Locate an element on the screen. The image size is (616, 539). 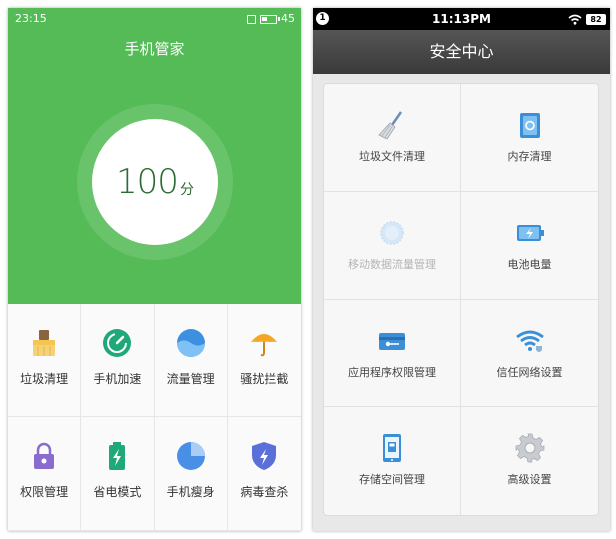
page-title: 手机管家 is located at coordinates (154, 49).